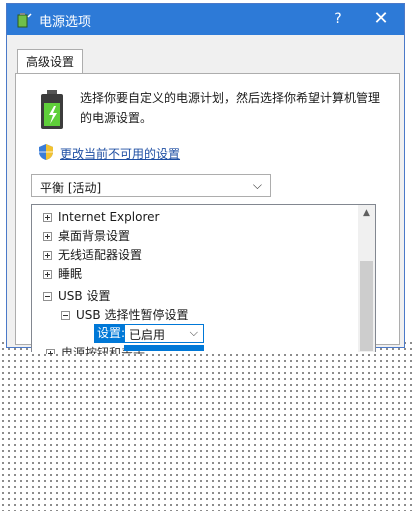  Describe the element at coordinates (366, 213) in the screenshot. I see `scroll-up-icon: ▲` at that location.